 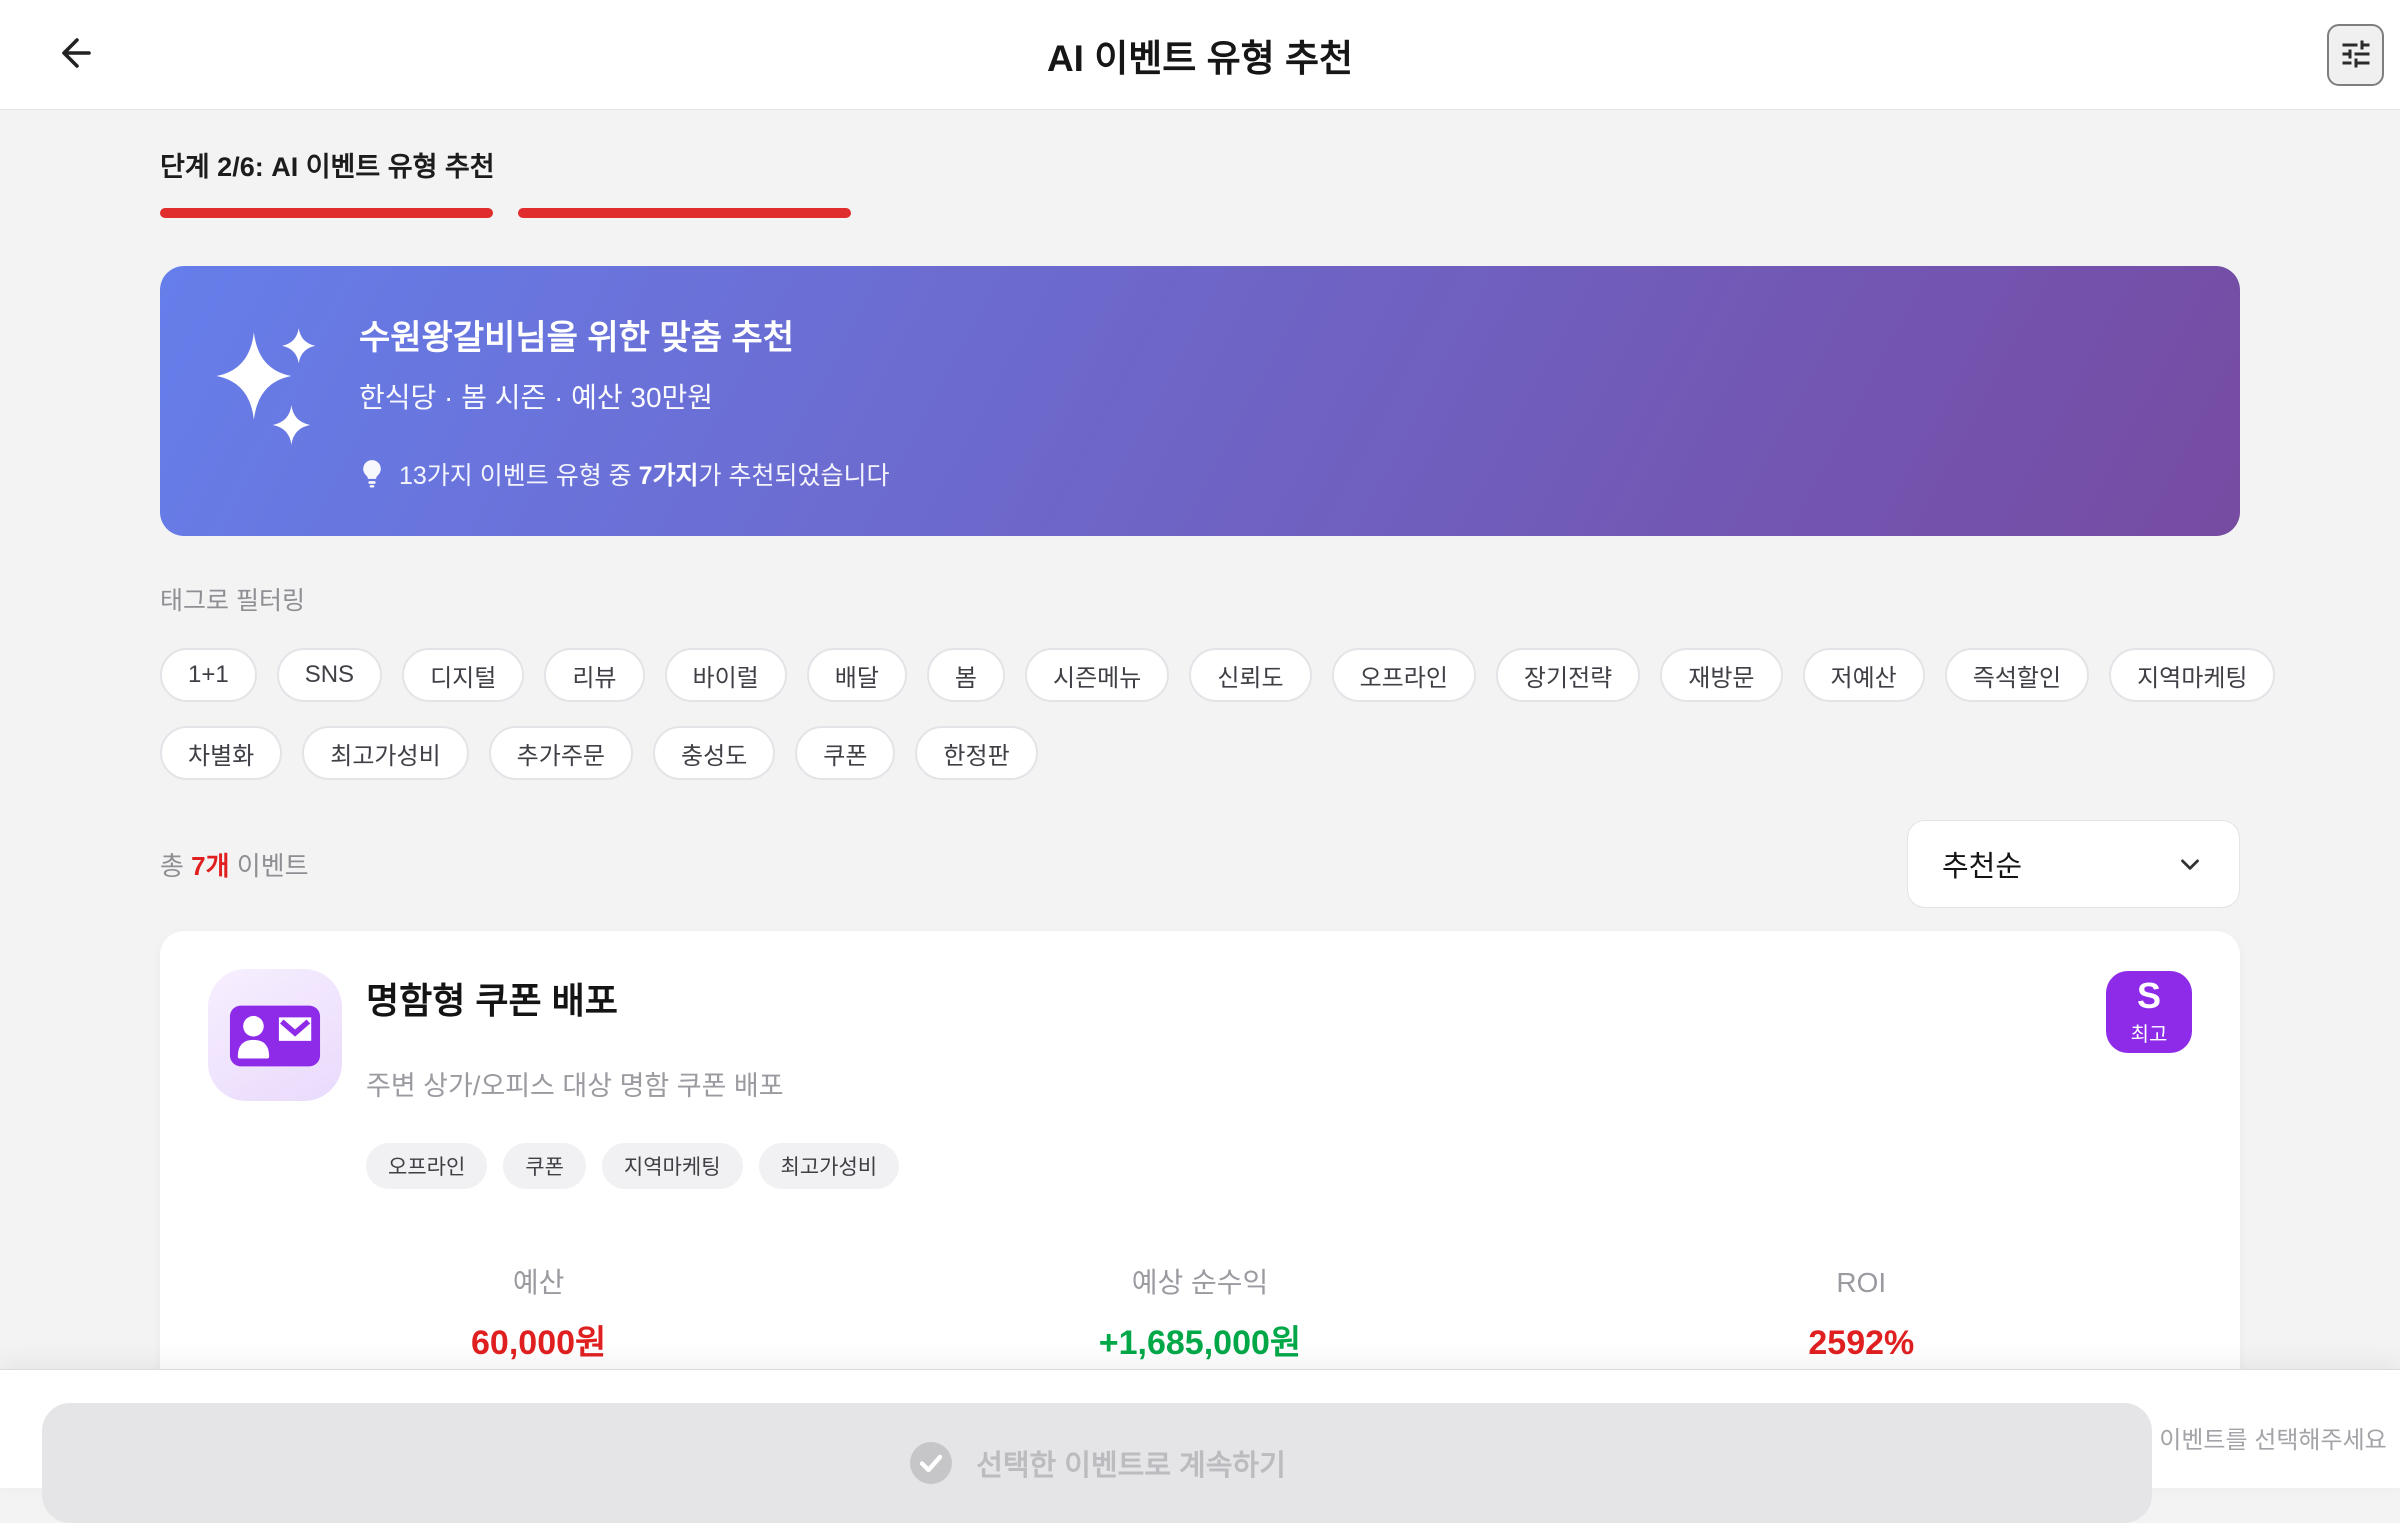 What do you see at coordinates (1568, 675) in the screenshot?
I see `filter-tag-chip: 장기전략` at bounding box center [1568, 675].